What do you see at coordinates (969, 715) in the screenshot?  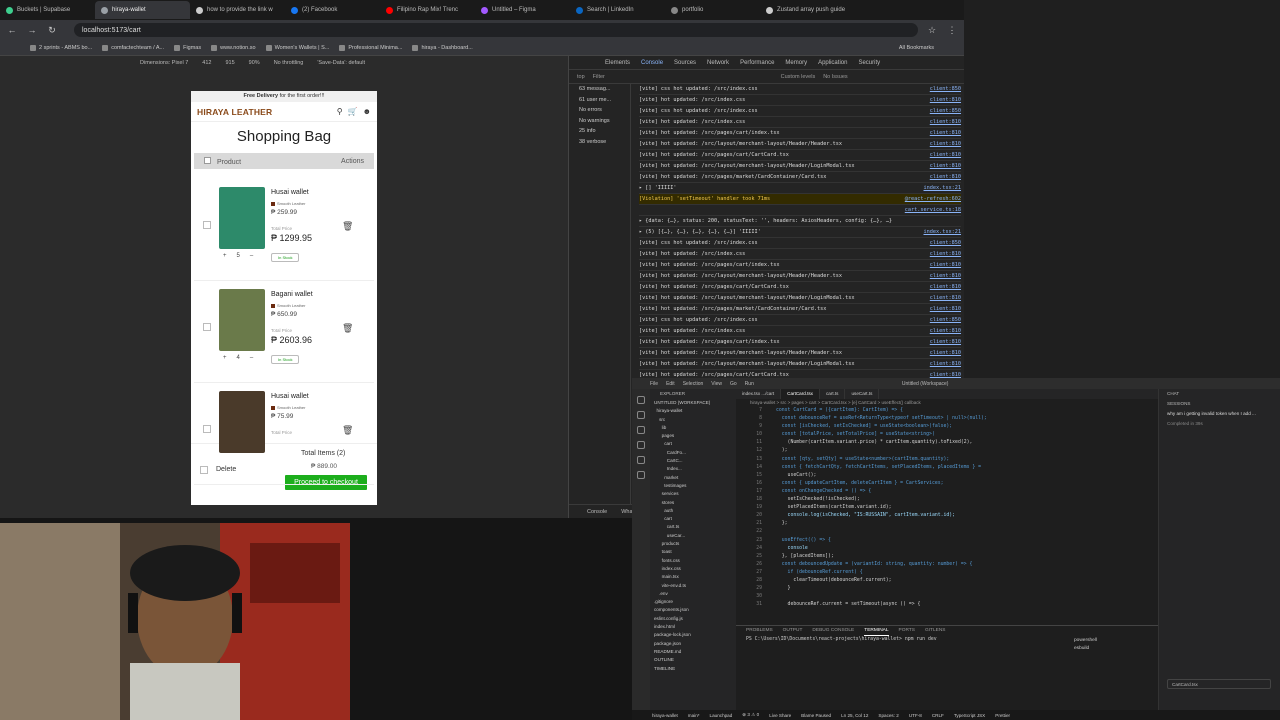 I see `status-item: TypeScript JSX` at bounding box center [969, 715].